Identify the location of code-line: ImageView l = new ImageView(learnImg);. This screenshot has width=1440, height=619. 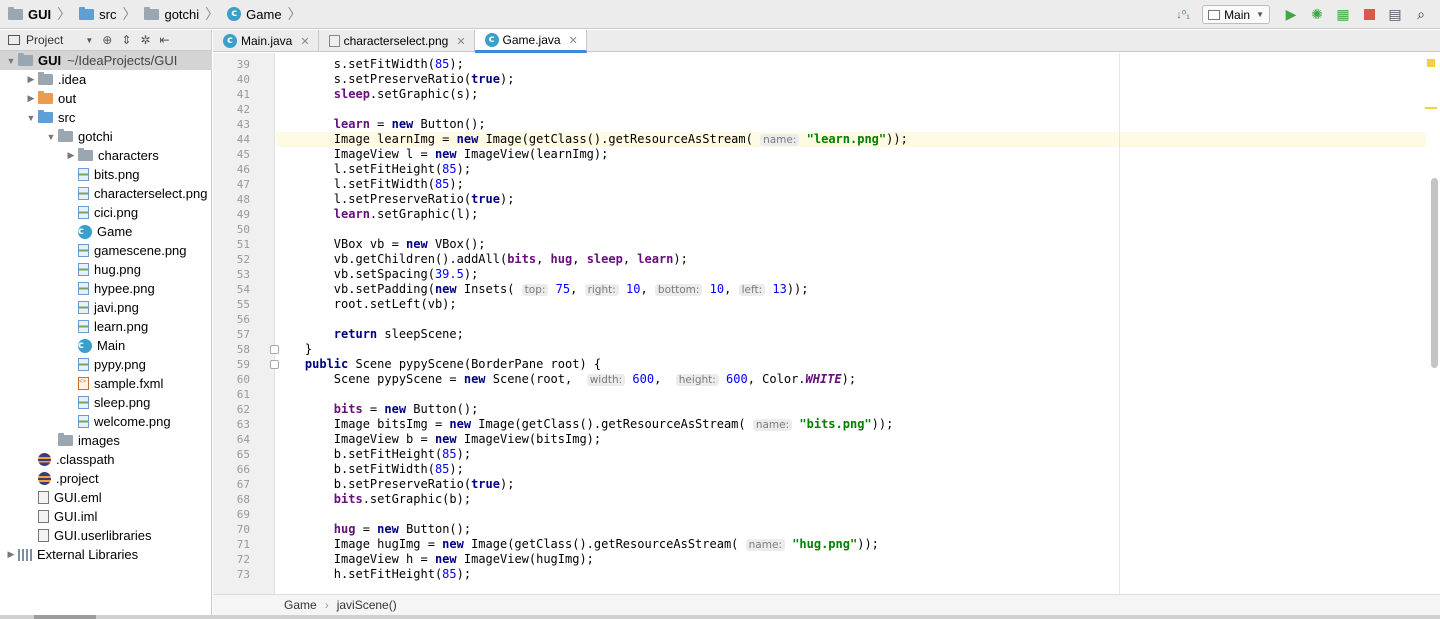
(851, 154).